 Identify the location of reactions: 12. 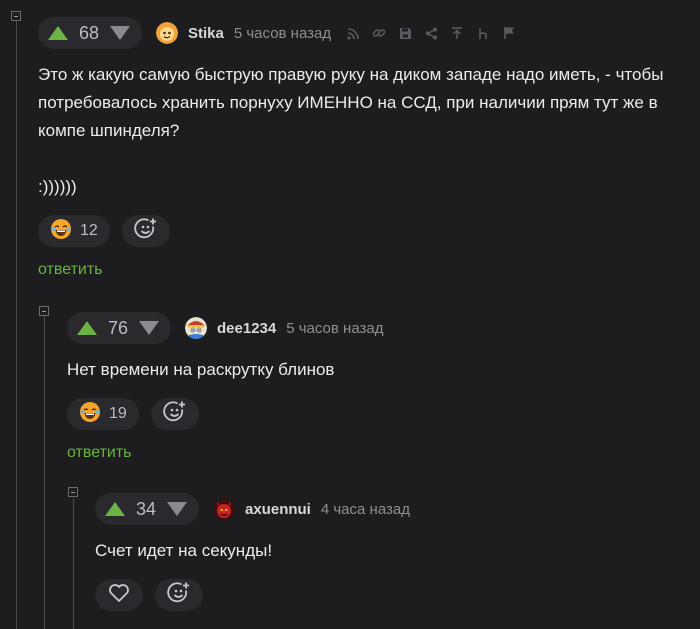
(363, 231).